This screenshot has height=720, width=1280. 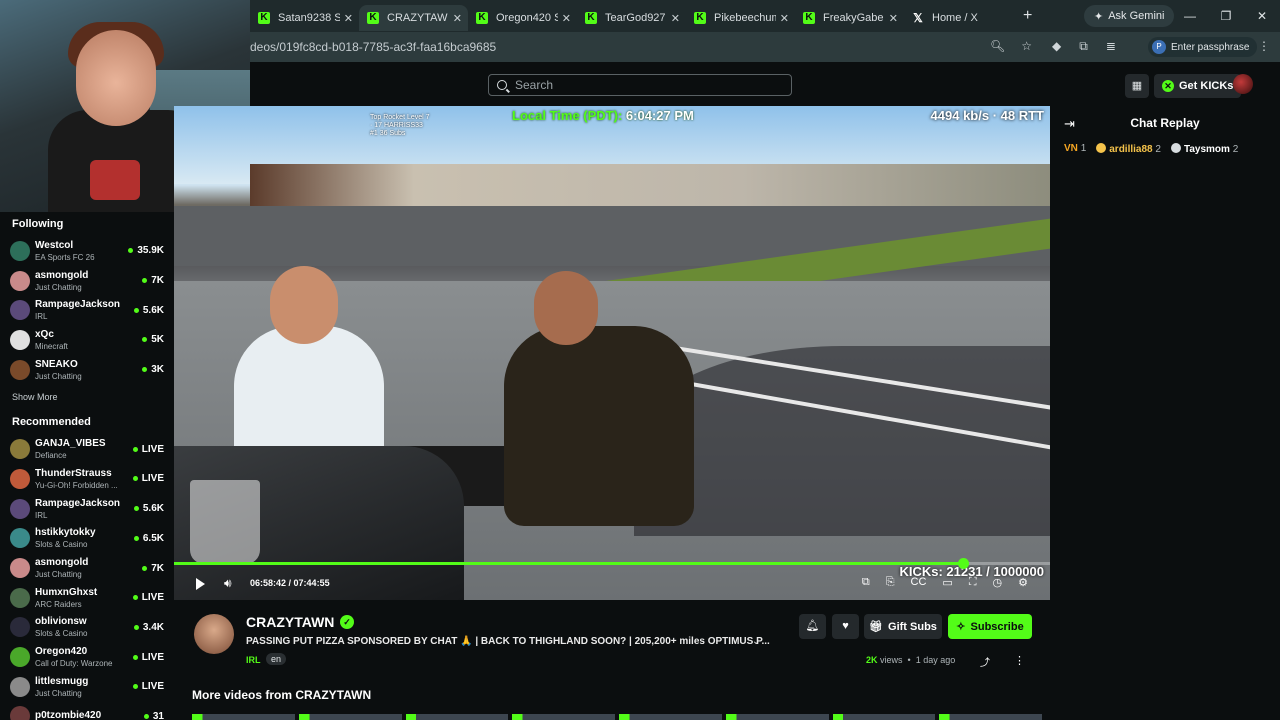 I want to click on sidebar-channel: HumxnGhxst ARC Raiders LIVE, so click(x=87, y=598).